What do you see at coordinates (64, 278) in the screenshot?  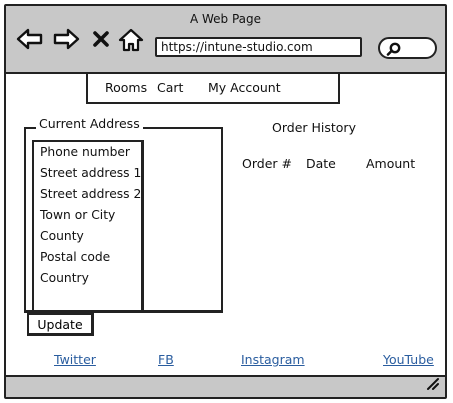 I see `country-field: Country` at bounding box center [64, 278].